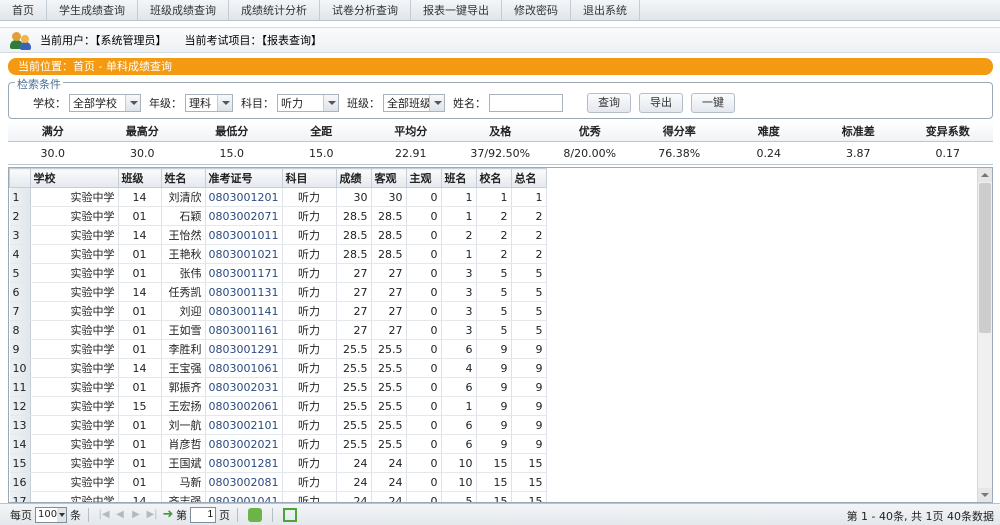 The height and width of the screenshot is (525, 1000). What do you see at coordinates (278, 330) in the screenshot?
I see `table-row: 8 实验中学 01 王如雪 0803001161 听力 27 27 0 3 5 5` at bounding box center [278, 330].